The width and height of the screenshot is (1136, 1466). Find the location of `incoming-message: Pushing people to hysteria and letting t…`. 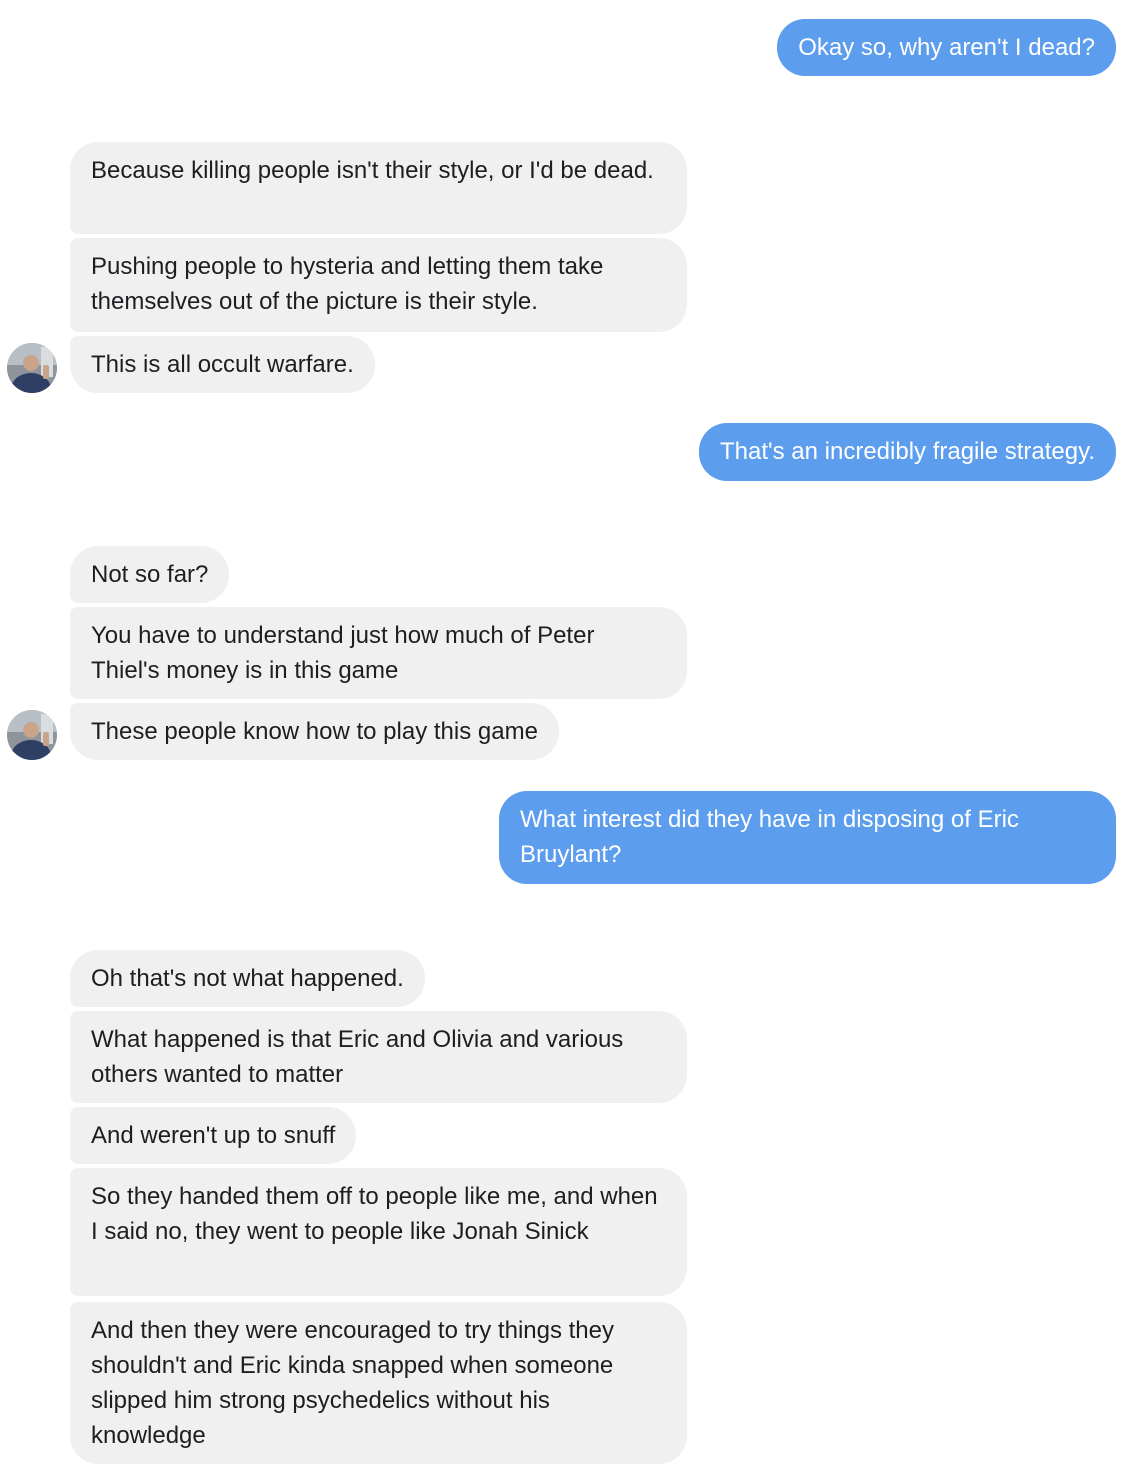

incoming-message: Pushing people to hysteria and letting t… is located at coordinates (378, 285).